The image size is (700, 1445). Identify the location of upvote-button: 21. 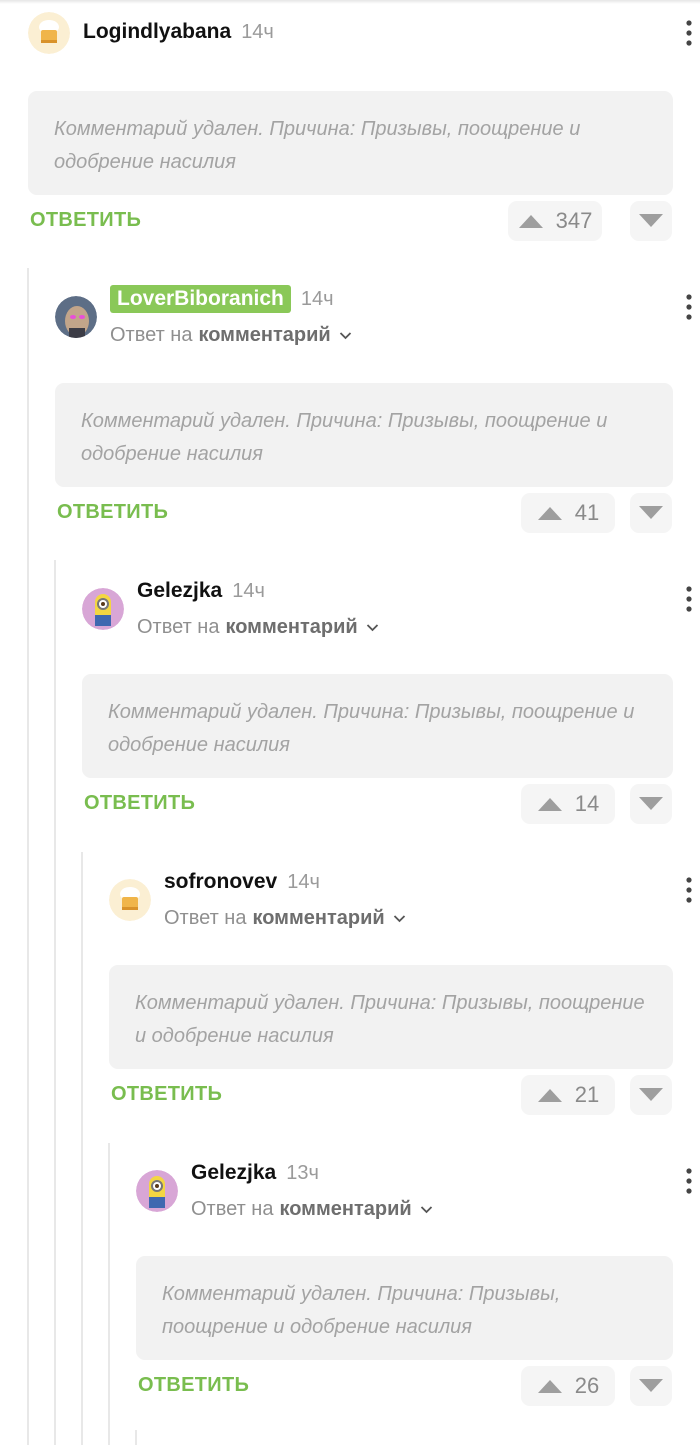
(568, 1095).